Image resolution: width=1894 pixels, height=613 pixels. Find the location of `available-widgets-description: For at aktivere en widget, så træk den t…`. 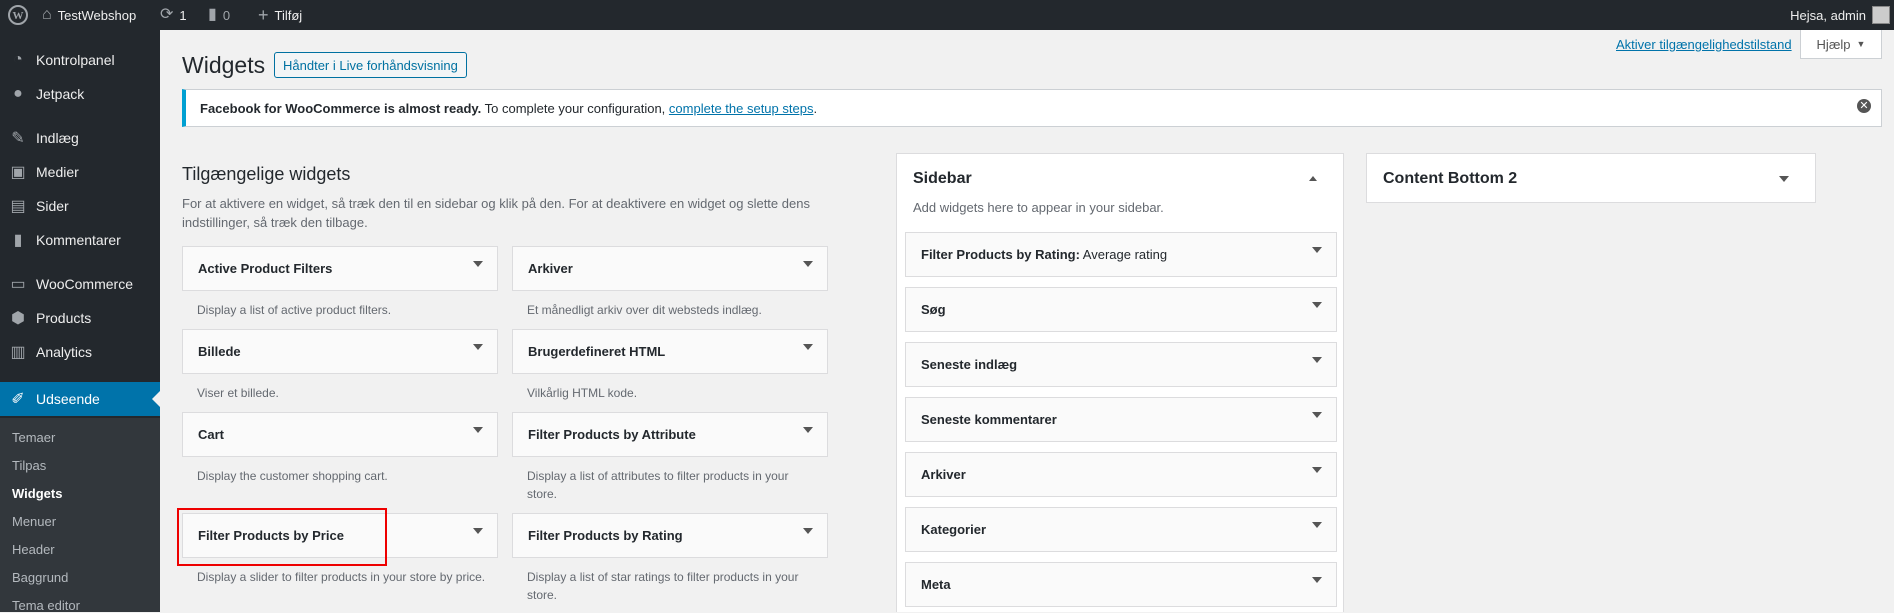

available-widgets-description: For at aktivere en widget, så træk den t… is located at coordinates (496, 213).